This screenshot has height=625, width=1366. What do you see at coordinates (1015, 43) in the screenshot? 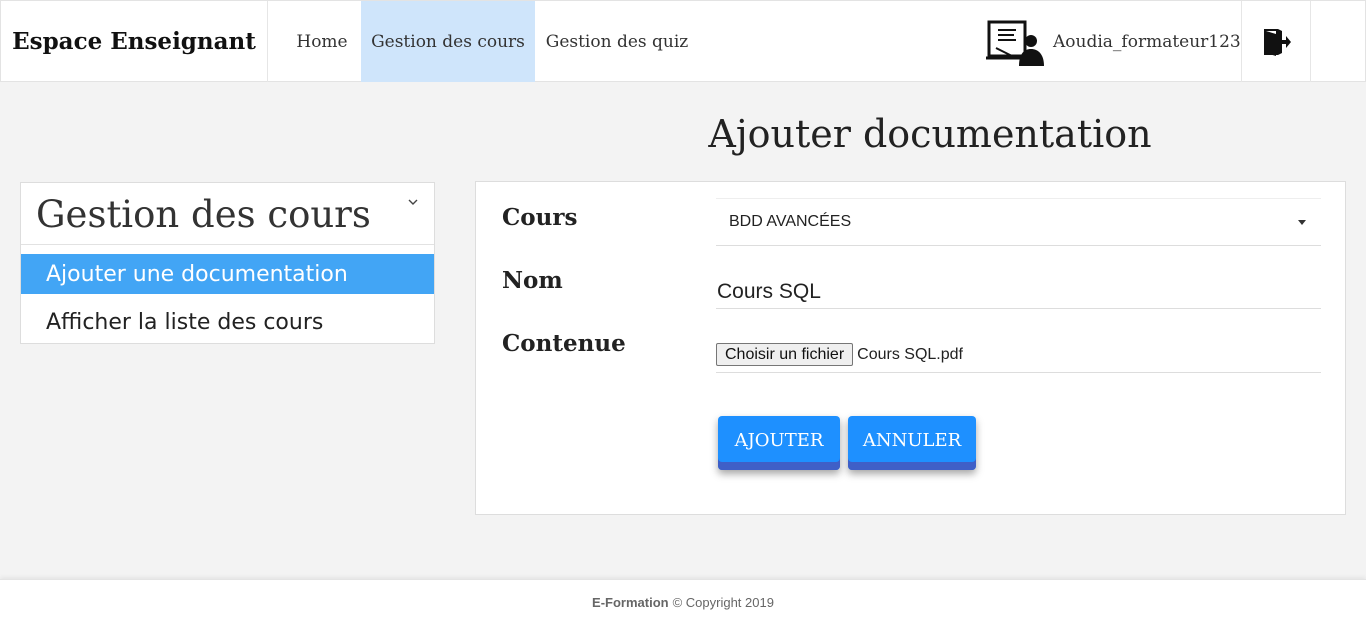
I see `teacher-board-icon` at bounding box center [1015, 43].